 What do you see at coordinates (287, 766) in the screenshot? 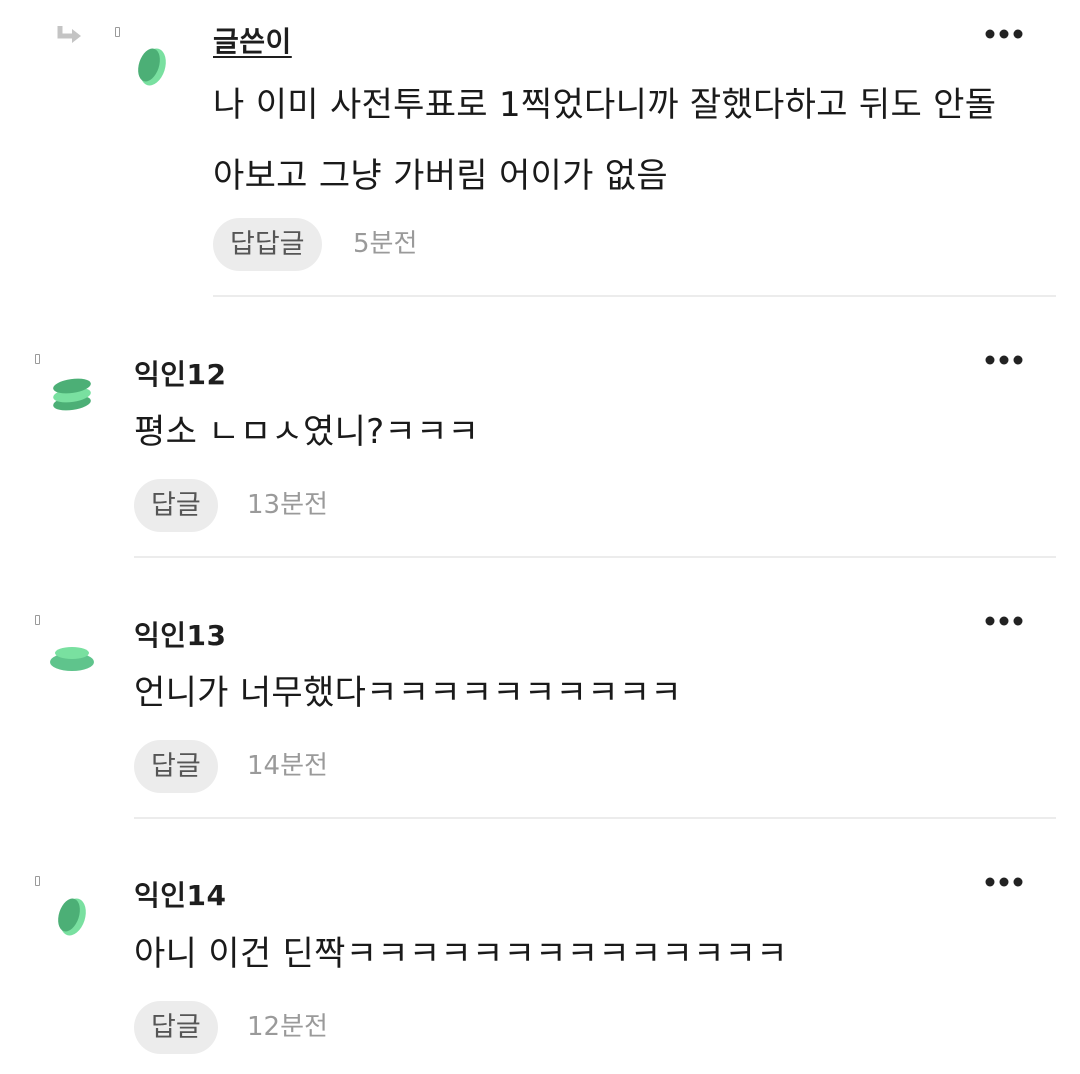
I see `comment-time: 14분전` at bounding box center [287, 766].